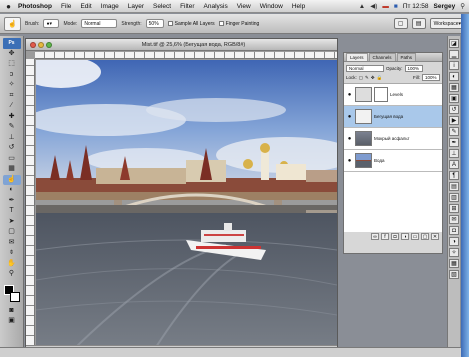  Describe the element at coordinates (425, 236) in the screenshot. I see `new-layer-icon: ▢` at that location.